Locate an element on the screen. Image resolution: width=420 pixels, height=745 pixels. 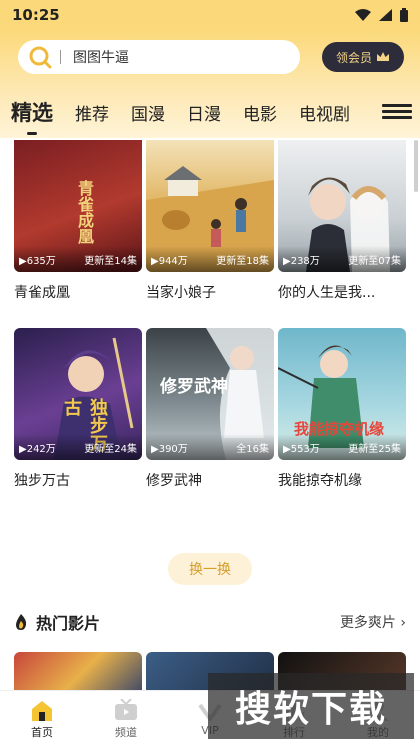
category-tabs: 精选 推荐 国漫 日漫 电影 电视剧 is located at coordinates (210, 113).